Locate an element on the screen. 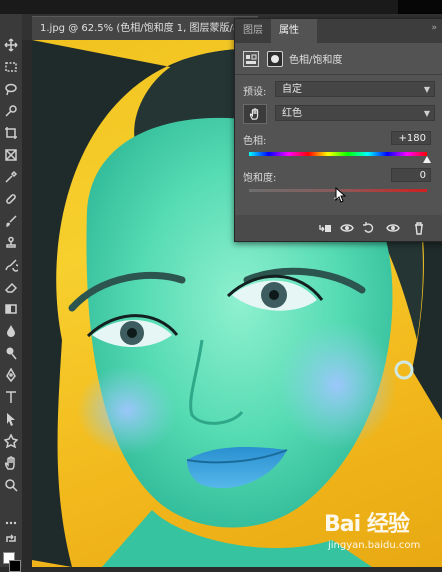 This screenshot has height=572, width=442. reset-icon is located at coordinates (369, 228).